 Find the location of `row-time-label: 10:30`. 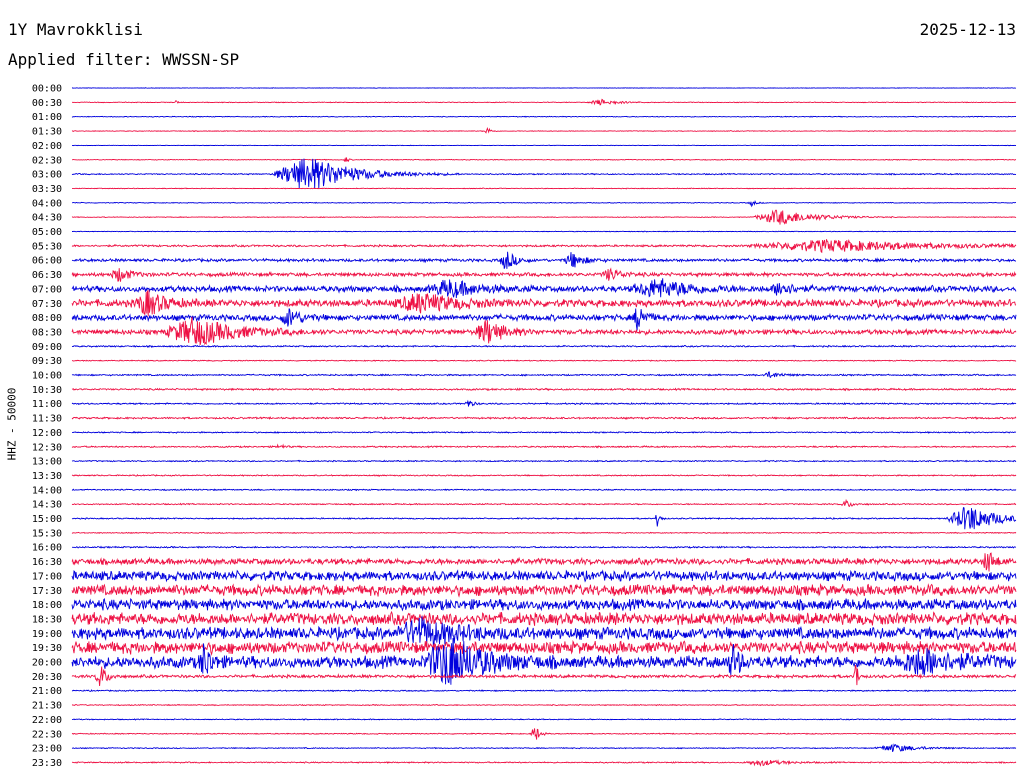

row-time-label: 10:30 is located at coordinates (47, 390).